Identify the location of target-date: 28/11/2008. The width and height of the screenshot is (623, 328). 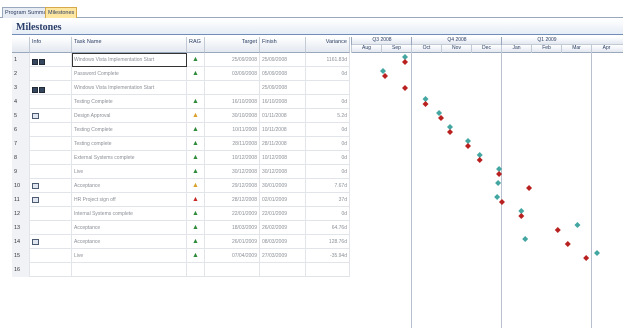
(232, 144).